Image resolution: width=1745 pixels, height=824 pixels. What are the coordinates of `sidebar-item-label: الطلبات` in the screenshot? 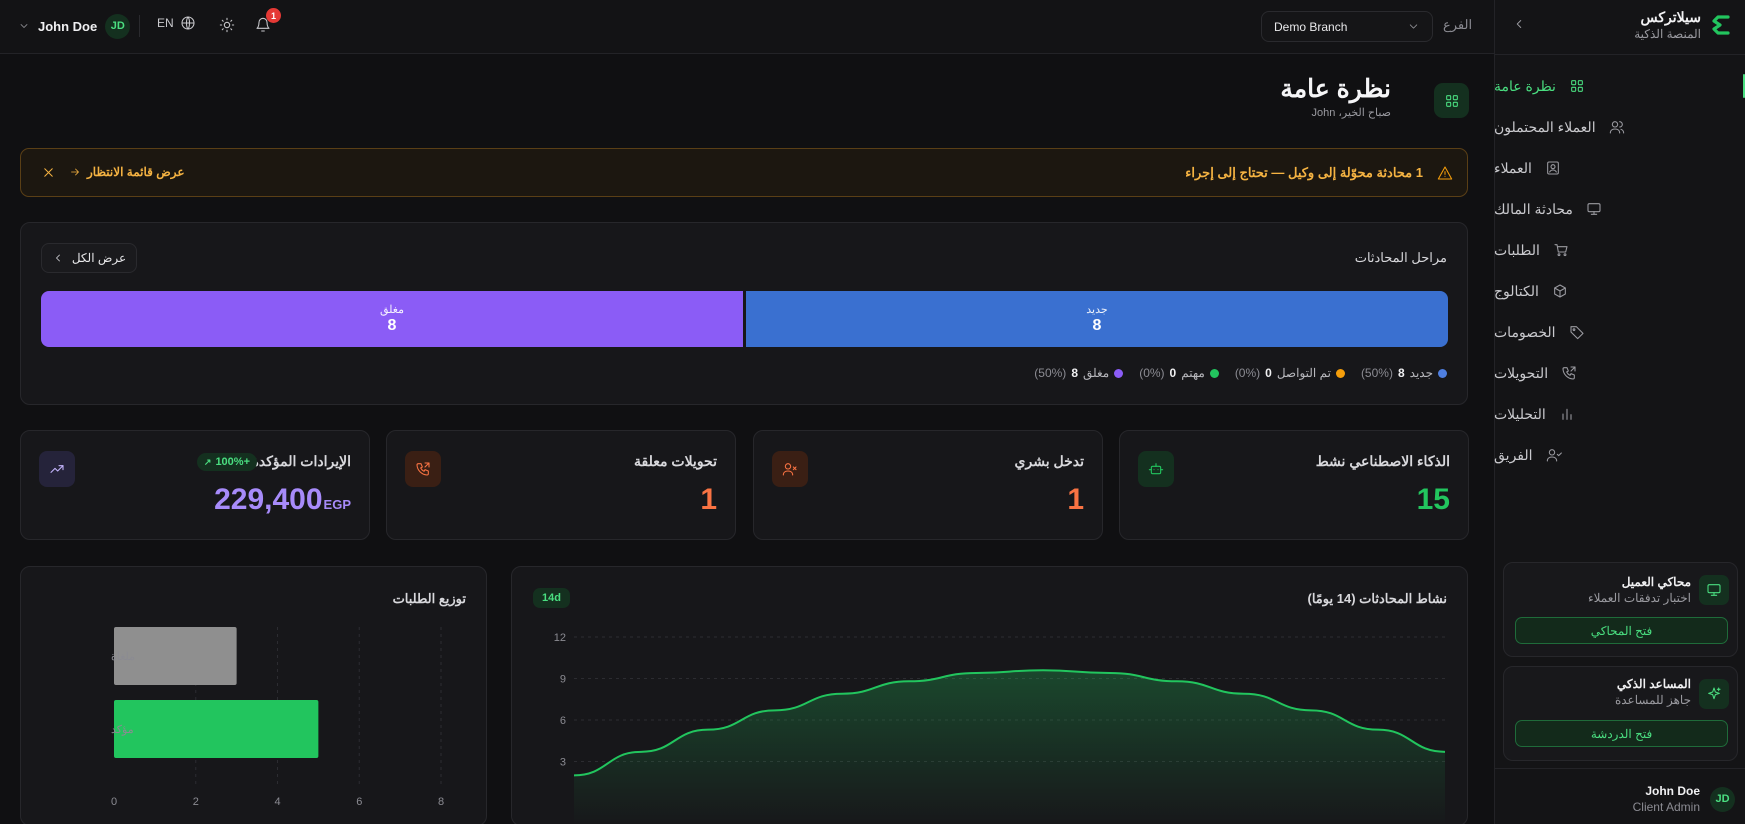 It's located at (1517, 249).